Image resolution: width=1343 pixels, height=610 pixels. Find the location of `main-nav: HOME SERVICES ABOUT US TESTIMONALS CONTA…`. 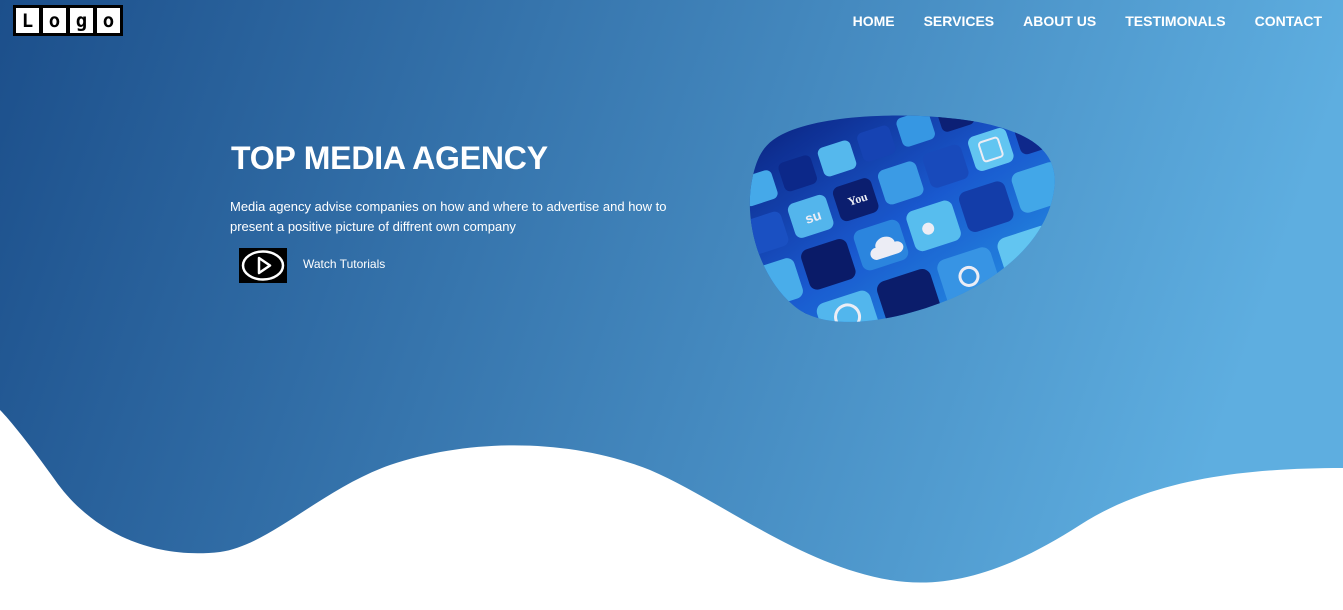

main-nav: HOME SERVICES ABOUT US TESTIMONALS CONTA… is located at coordinates (1073, 21).